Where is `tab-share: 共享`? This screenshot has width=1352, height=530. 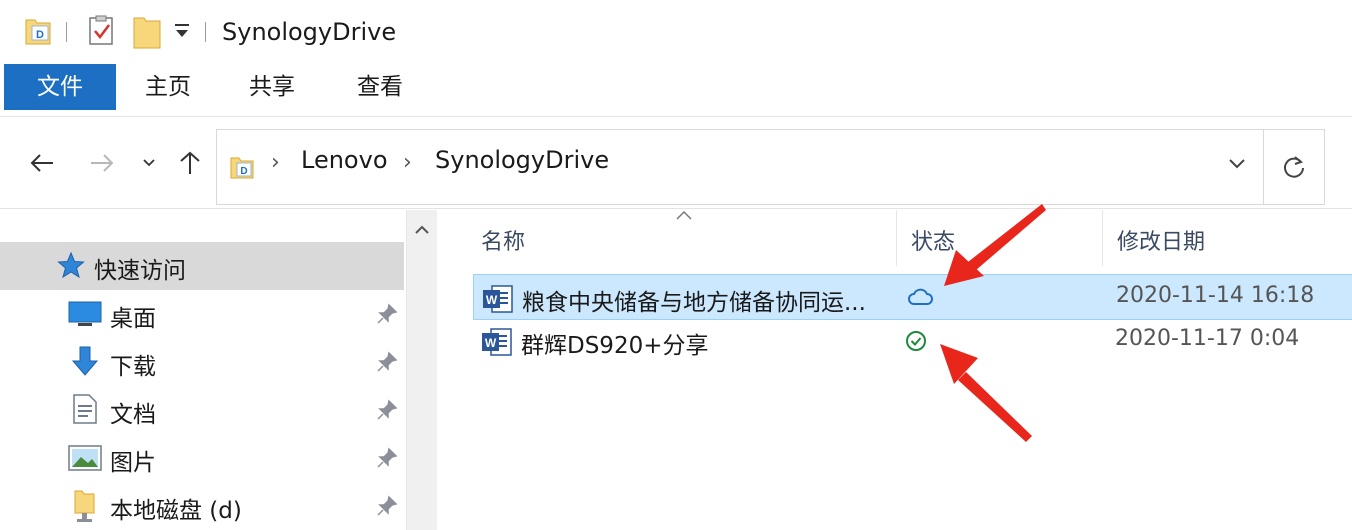 tab-share: 共享 is located at coordinates (272, 87).